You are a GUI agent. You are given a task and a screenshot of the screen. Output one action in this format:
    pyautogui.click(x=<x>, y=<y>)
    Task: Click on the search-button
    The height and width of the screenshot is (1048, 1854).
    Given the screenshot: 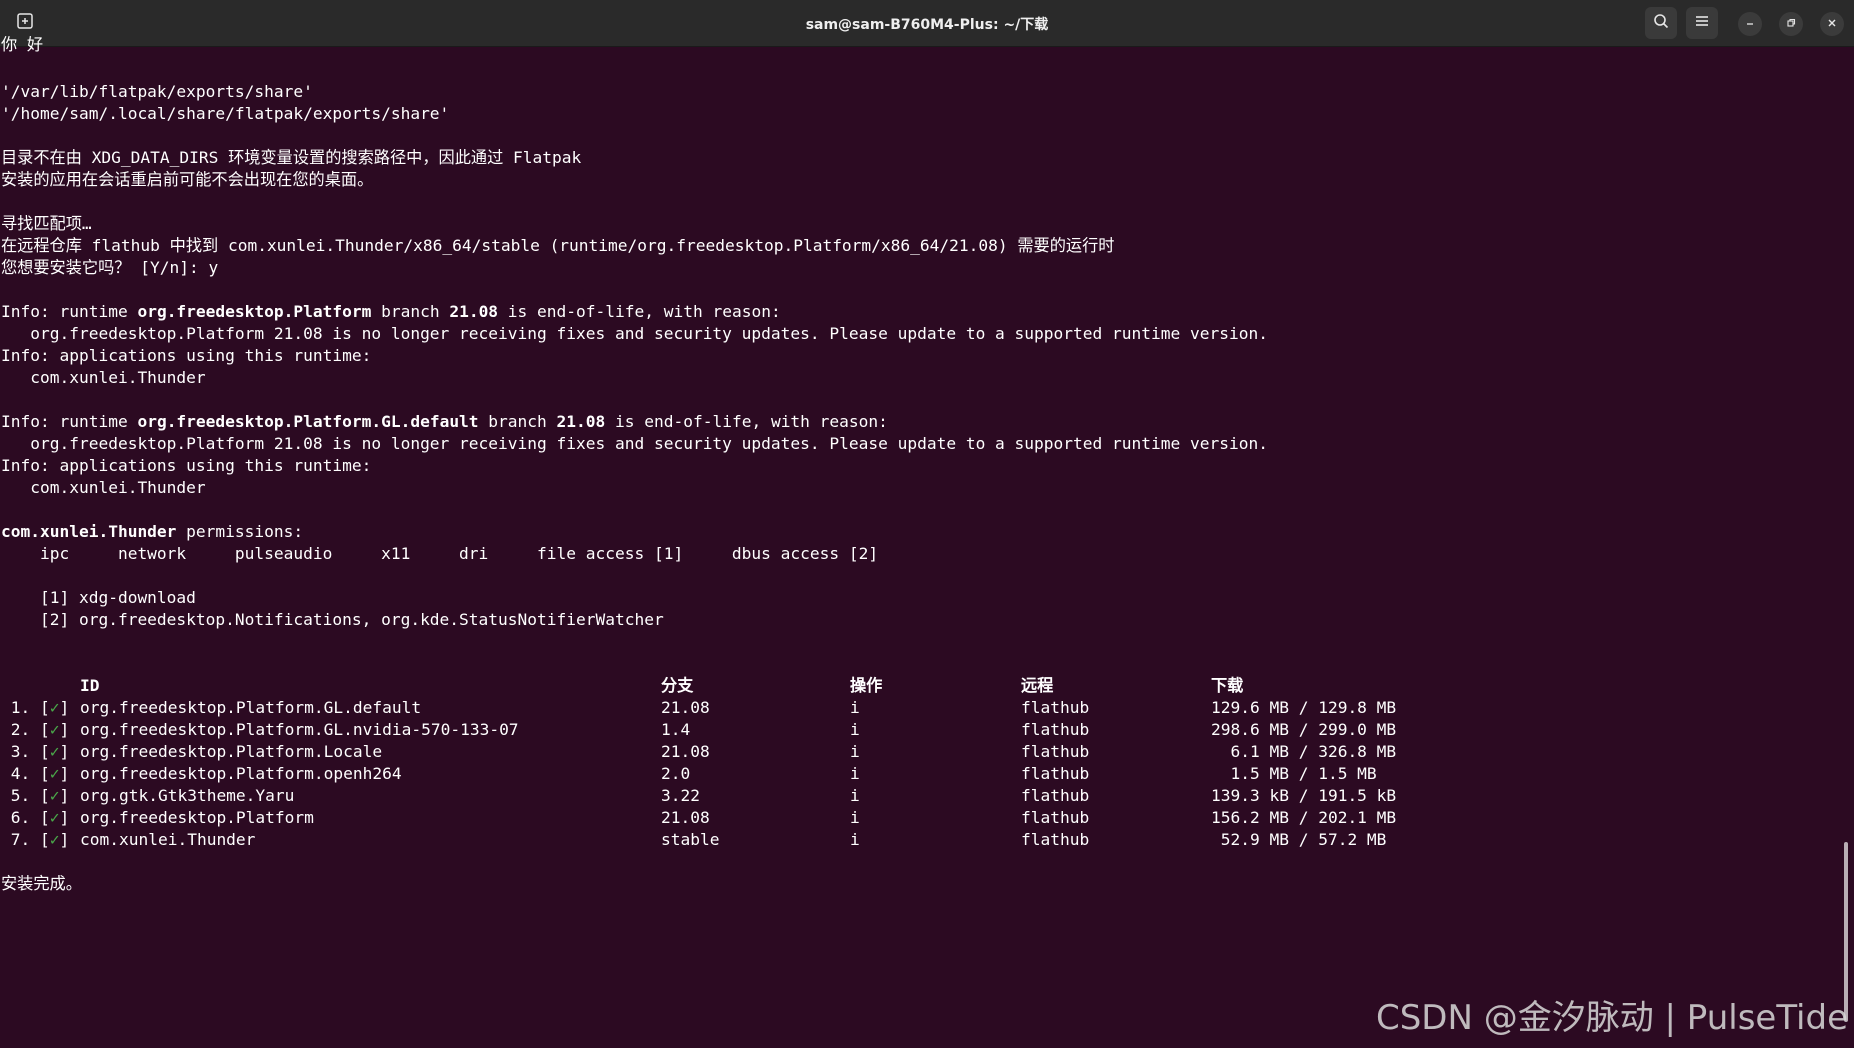 What is the action you would take?
    pyautogui.click(x=1661, y=23)
    